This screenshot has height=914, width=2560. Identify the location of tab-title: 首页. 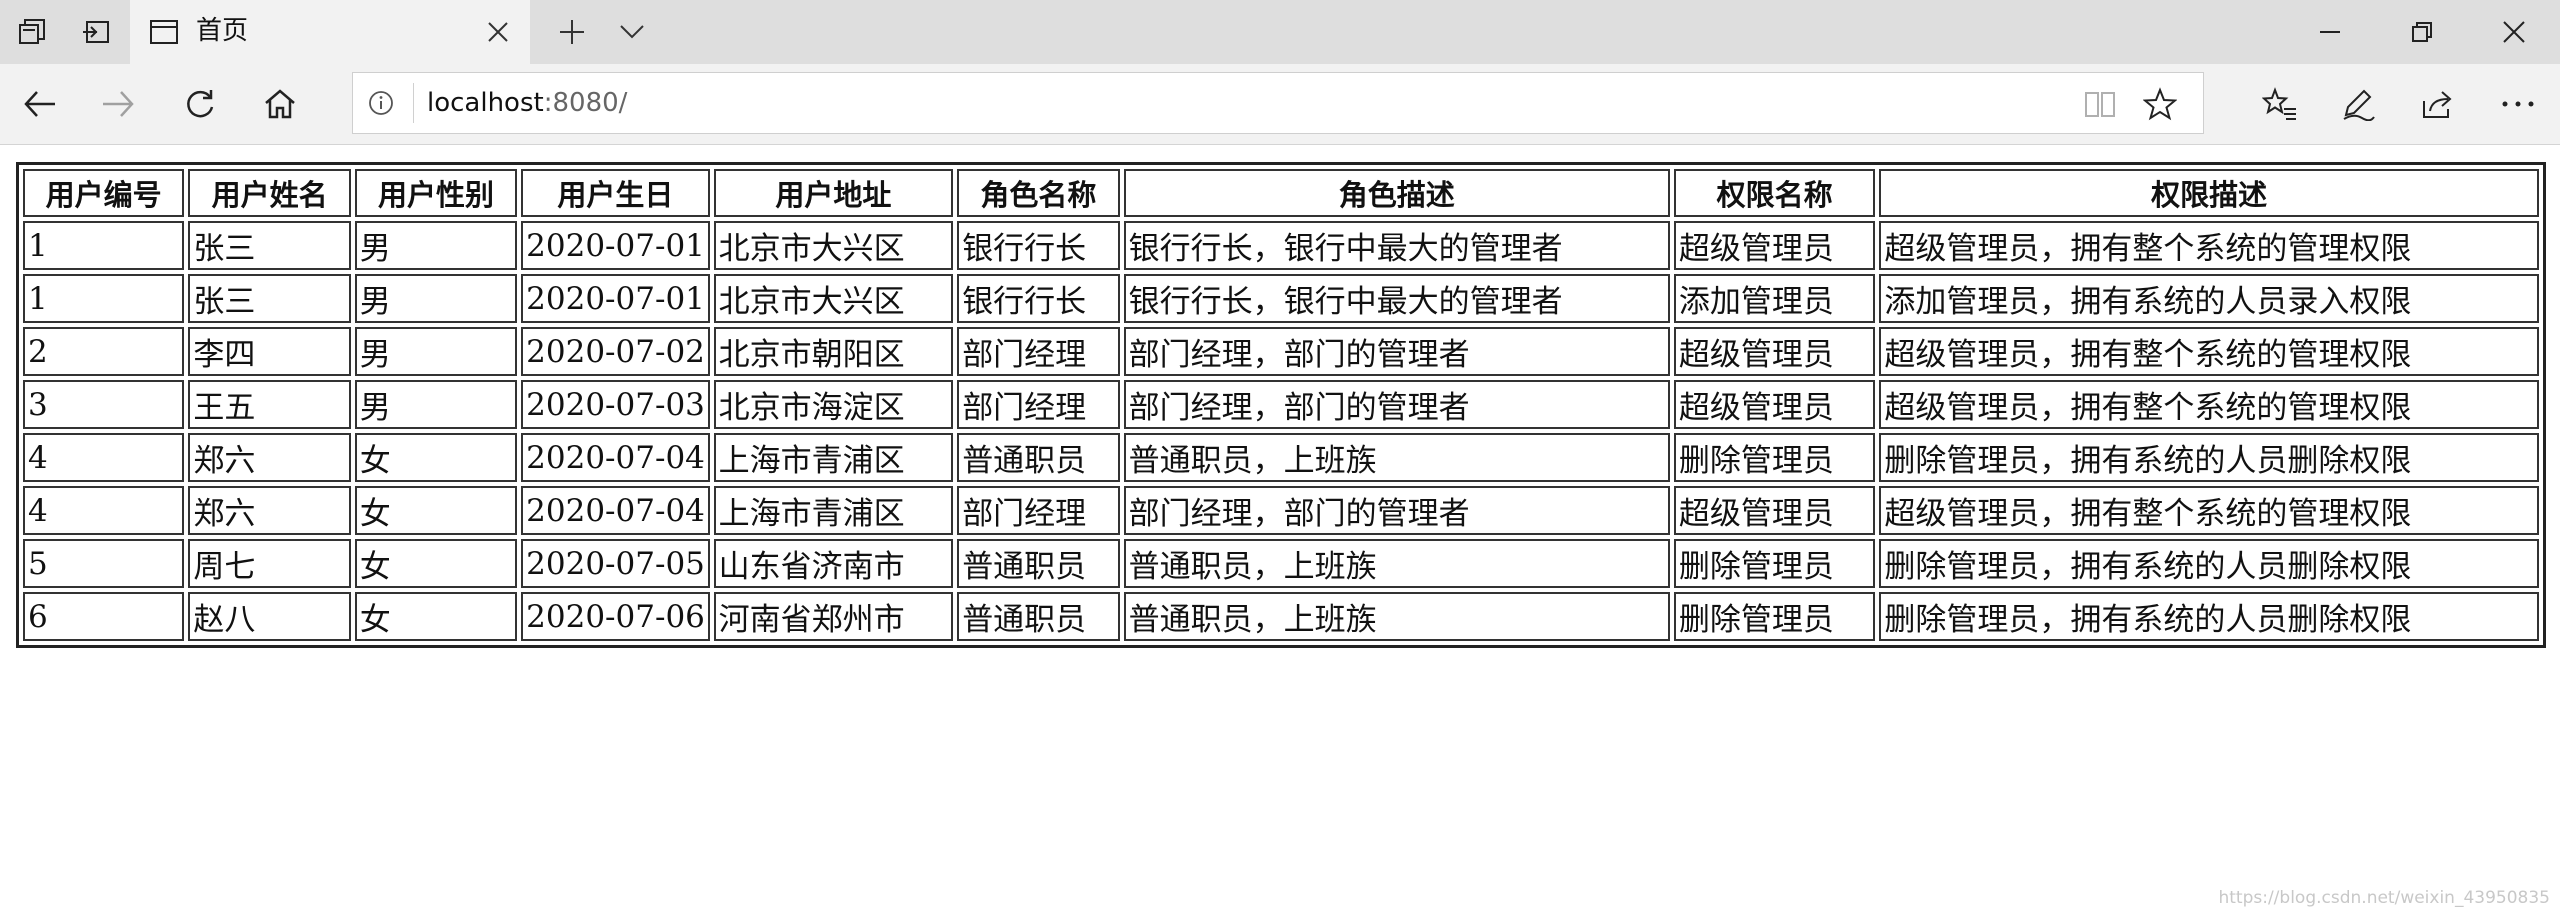
(222, 31).